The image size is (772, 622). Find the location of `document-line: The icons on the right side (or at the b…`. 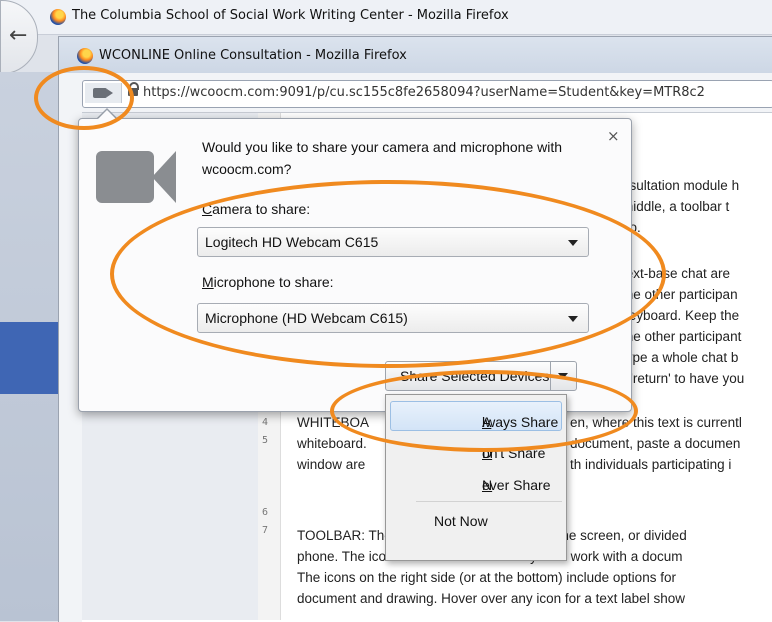

document-line: The icons on the right side (or at the b… is located at coordinates (486, 577).